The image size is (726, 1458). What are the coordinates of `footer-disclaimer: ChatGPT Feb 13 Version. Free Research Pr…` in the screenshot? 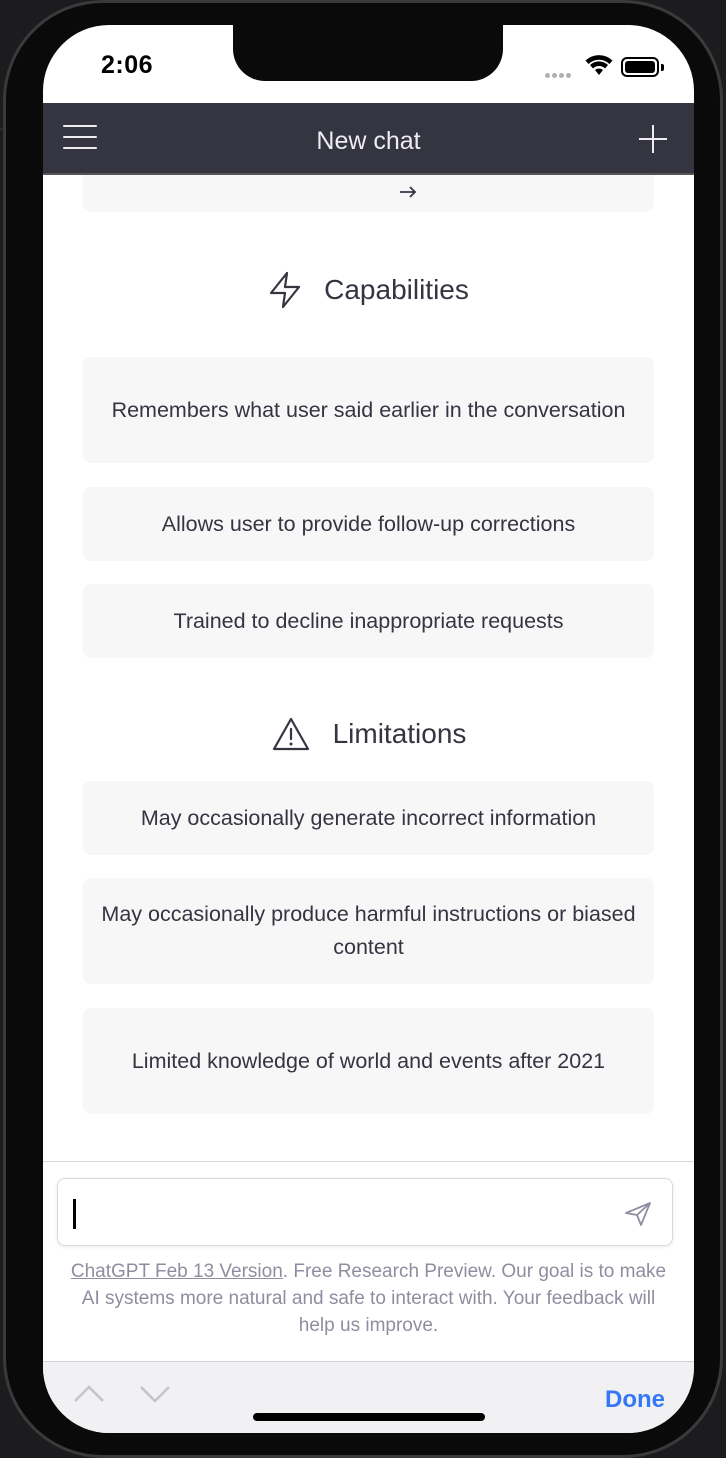 It's located at (368, 1298).